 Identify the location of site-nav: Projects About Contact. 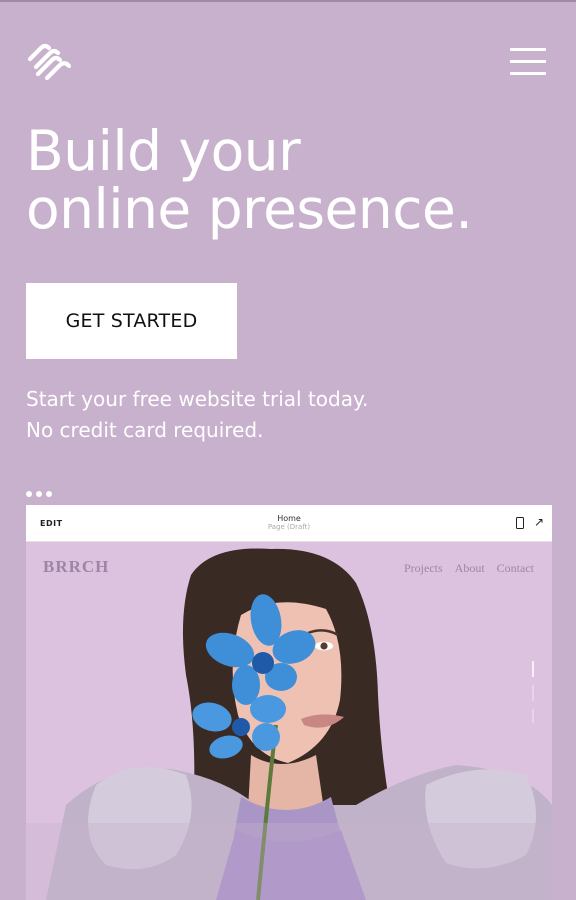
(469, 568).